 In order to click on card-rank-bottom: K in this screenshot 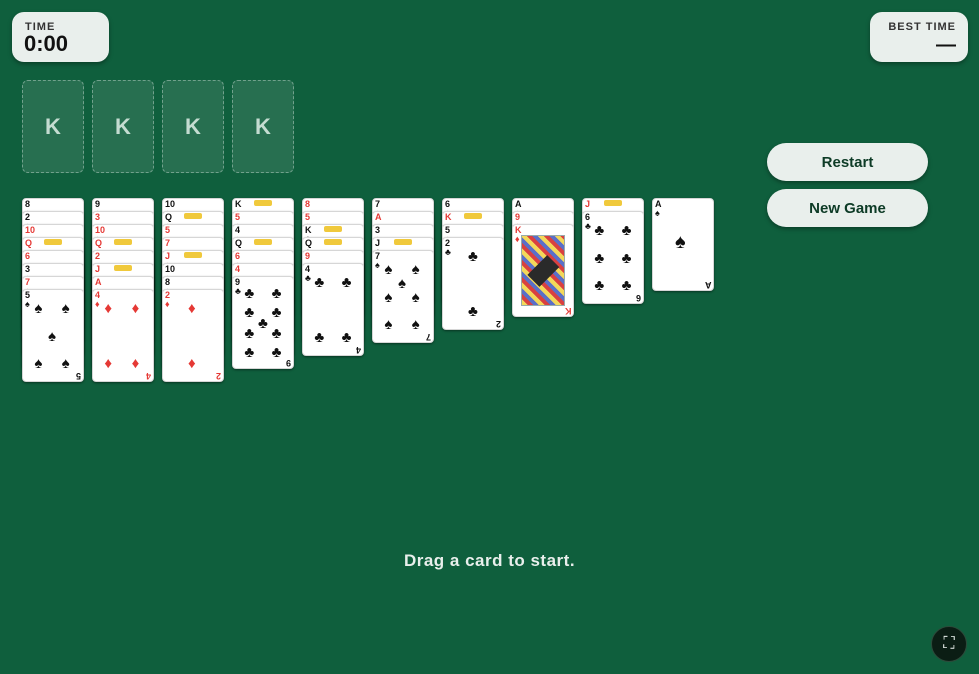, I will do `click(568, 311)`.